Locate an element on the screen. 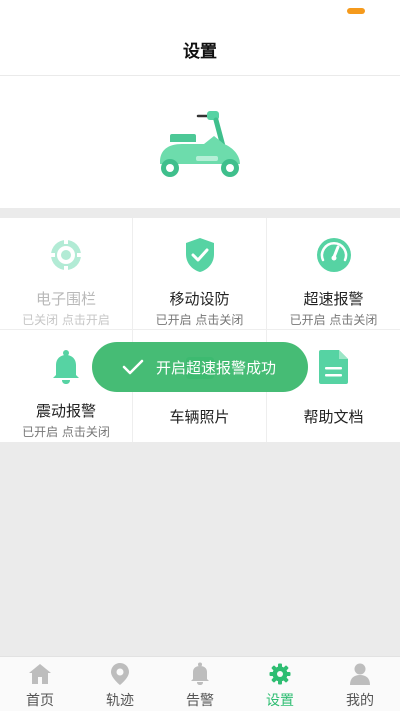 This screenshot has width=400, height=711. gear-icon is located at coordinates (280, 674).